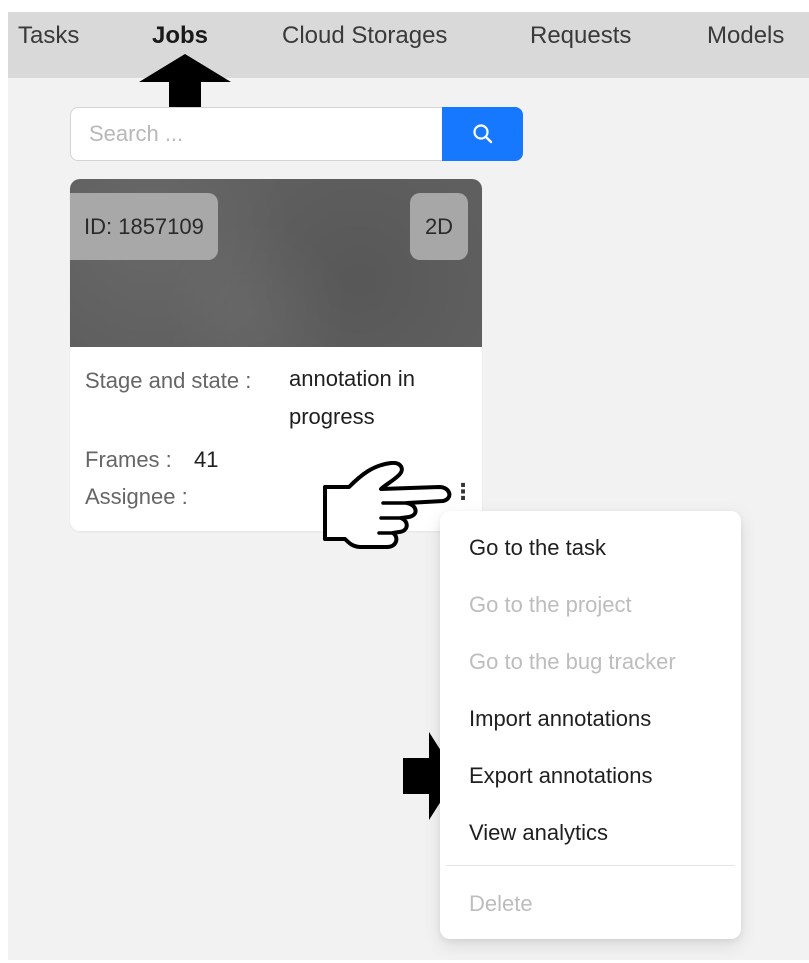  What do you see at coordinates (590, 865) in the screenshot?
I see `menu-divider` at bounding box center [590, 865].